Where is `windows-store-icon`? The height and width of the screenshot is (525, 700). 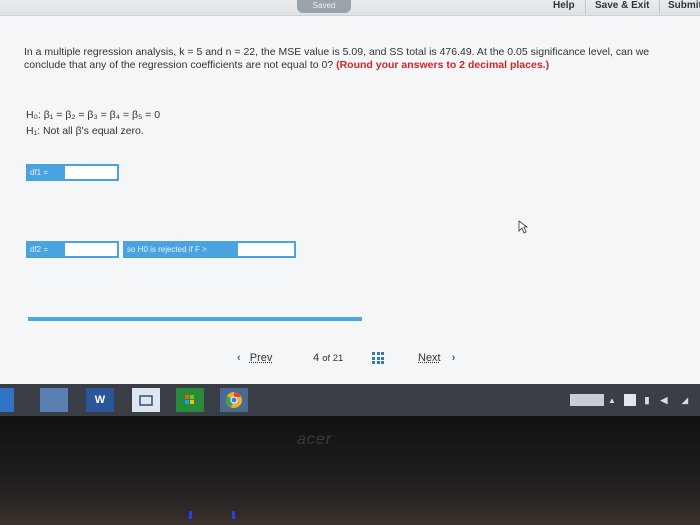
windows-store-icon is located at coordinates (189, 399).